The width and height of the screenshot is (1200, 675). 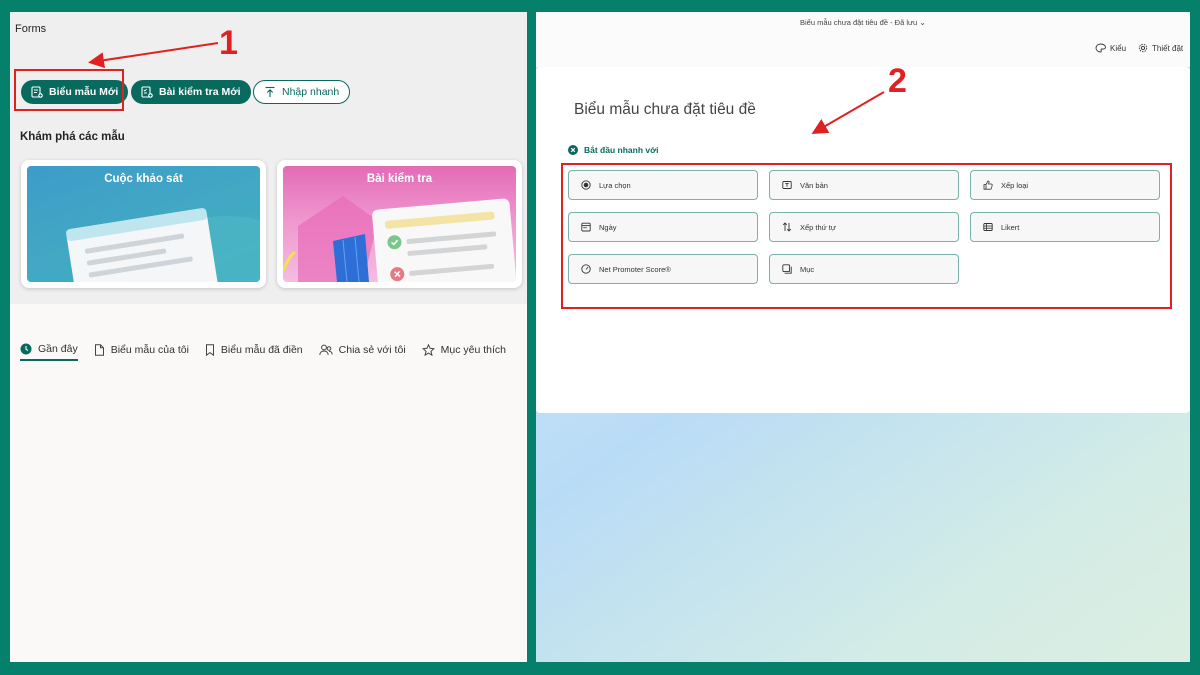 I want to click on tab-filled-forms: Biểu mẫu đã điền, so click(x=254, y=352).